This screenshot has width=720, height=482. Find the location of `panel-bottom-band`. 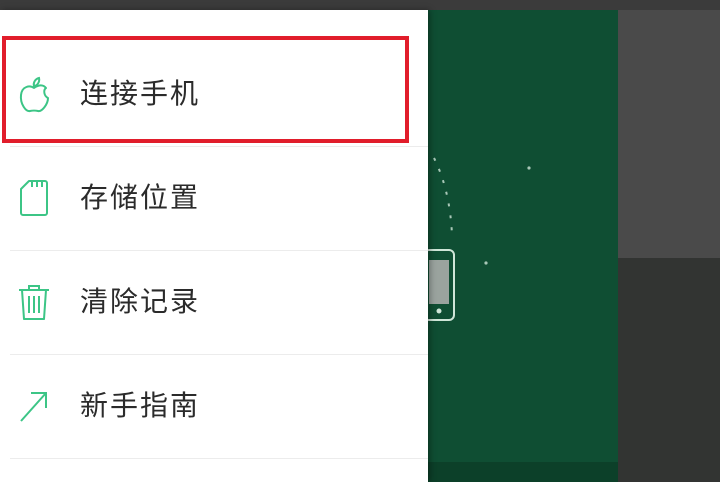

panel-bottom-band is located at coordinates (523, 472).